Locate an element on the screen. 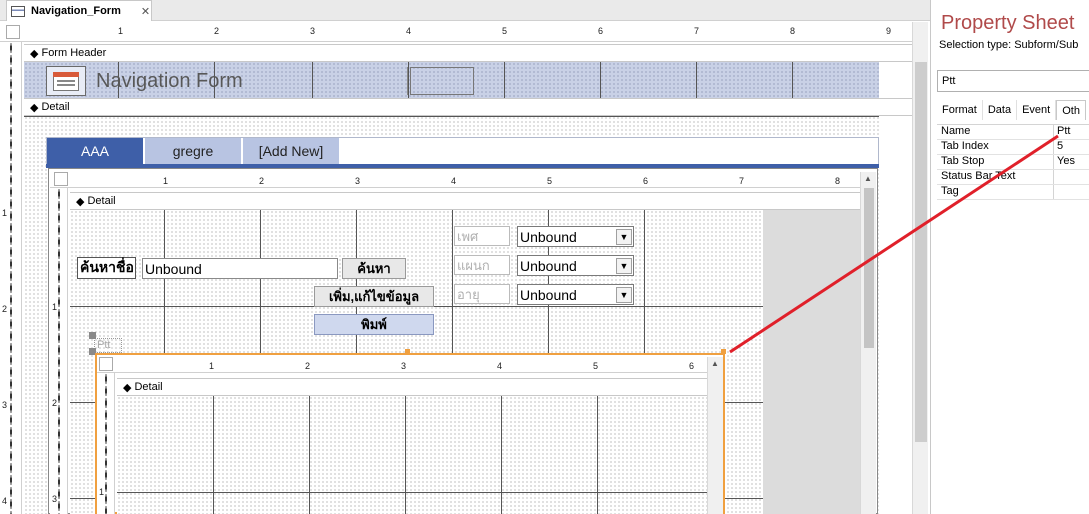 The image size is (1089, 514). annotation-arrow is located at coordinates (894, 244).